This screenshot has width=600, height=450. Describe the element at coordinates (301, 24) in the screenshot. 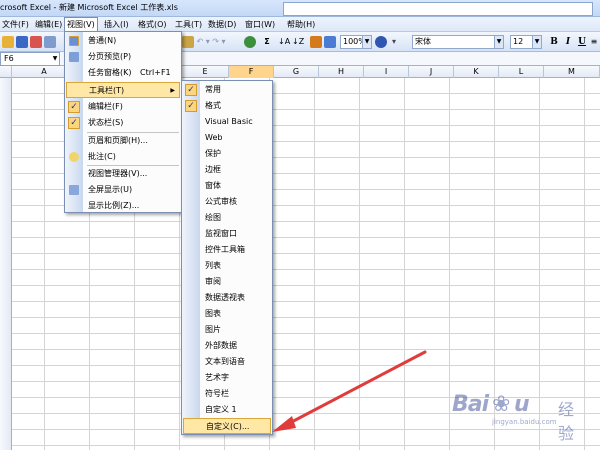

I see `menu-help: 帮助(H)` at that location.